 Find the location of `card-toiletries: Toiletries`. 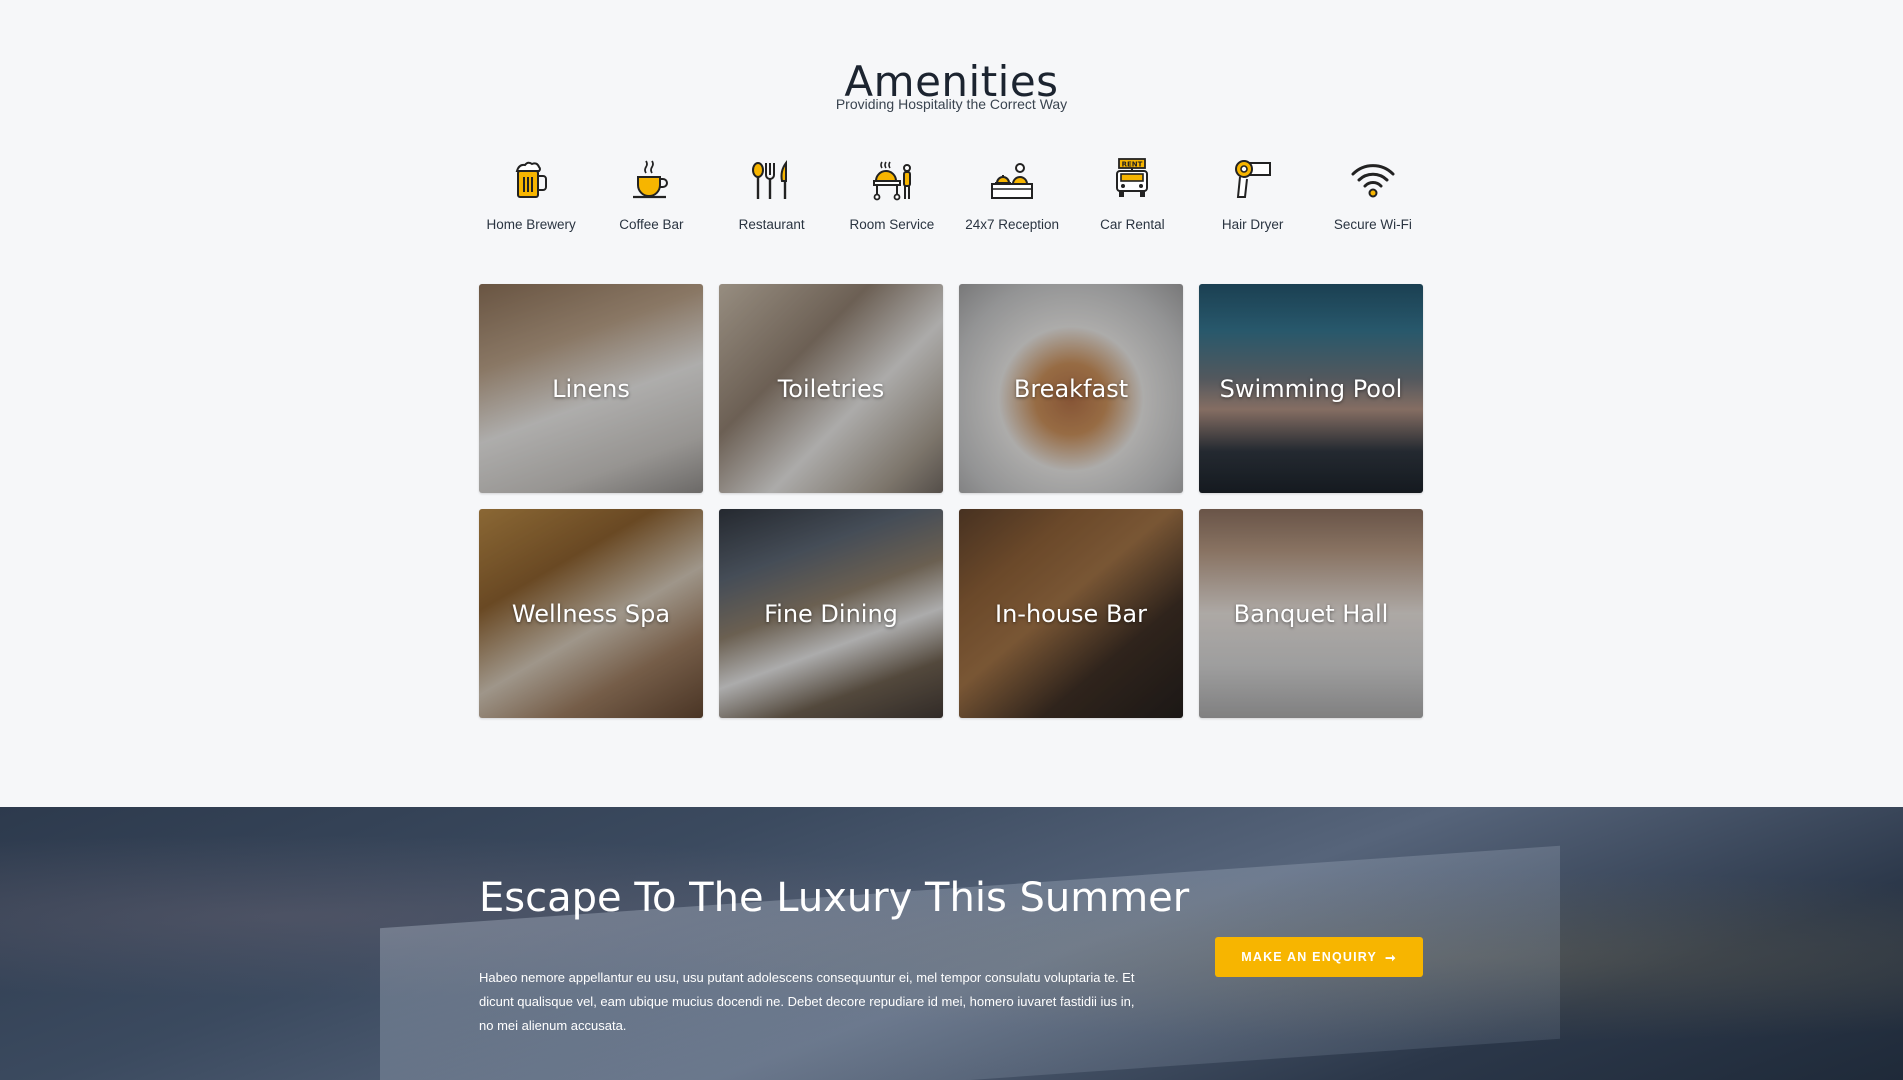

card-toiletries: Toiletries is located at coordinates (831, 388).